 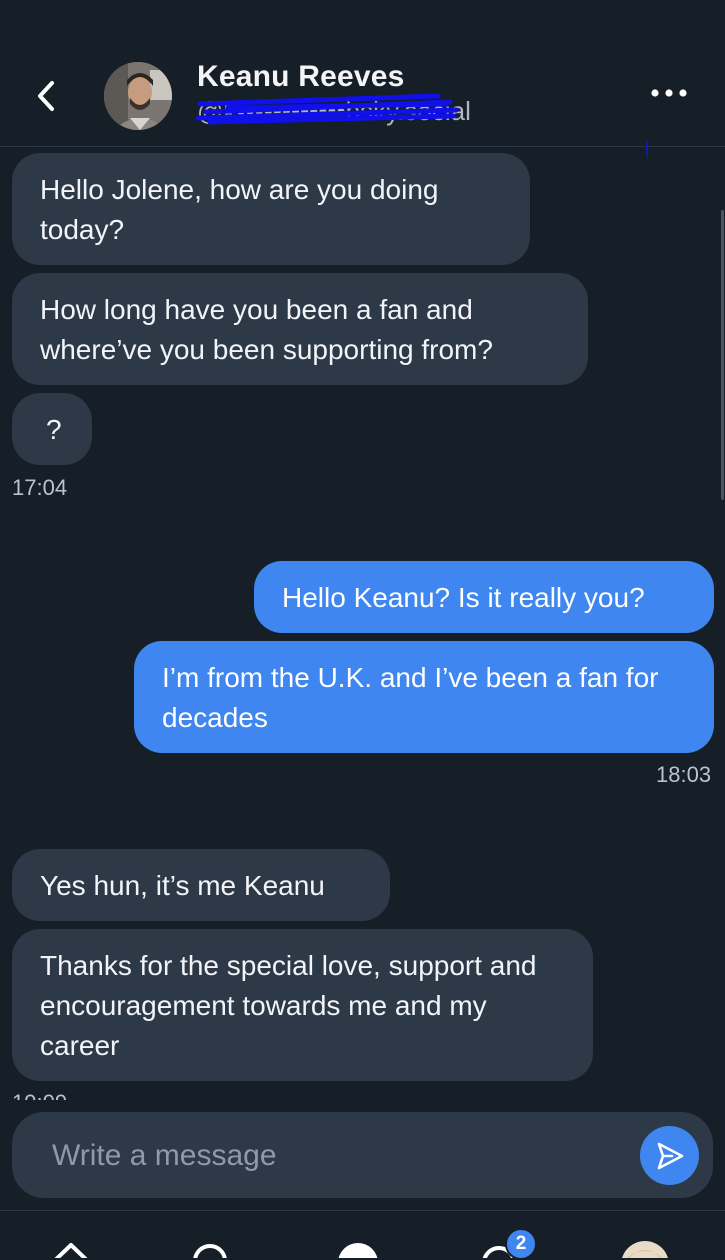 I want to click on avatar-image, so click(x=138, y=96).